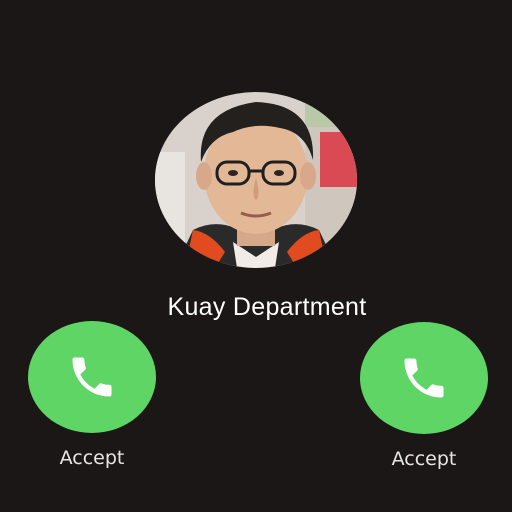 The width and height of the screenshot is (512, 512). I want to click on accept-call-right: Accept, so click(424, 396).